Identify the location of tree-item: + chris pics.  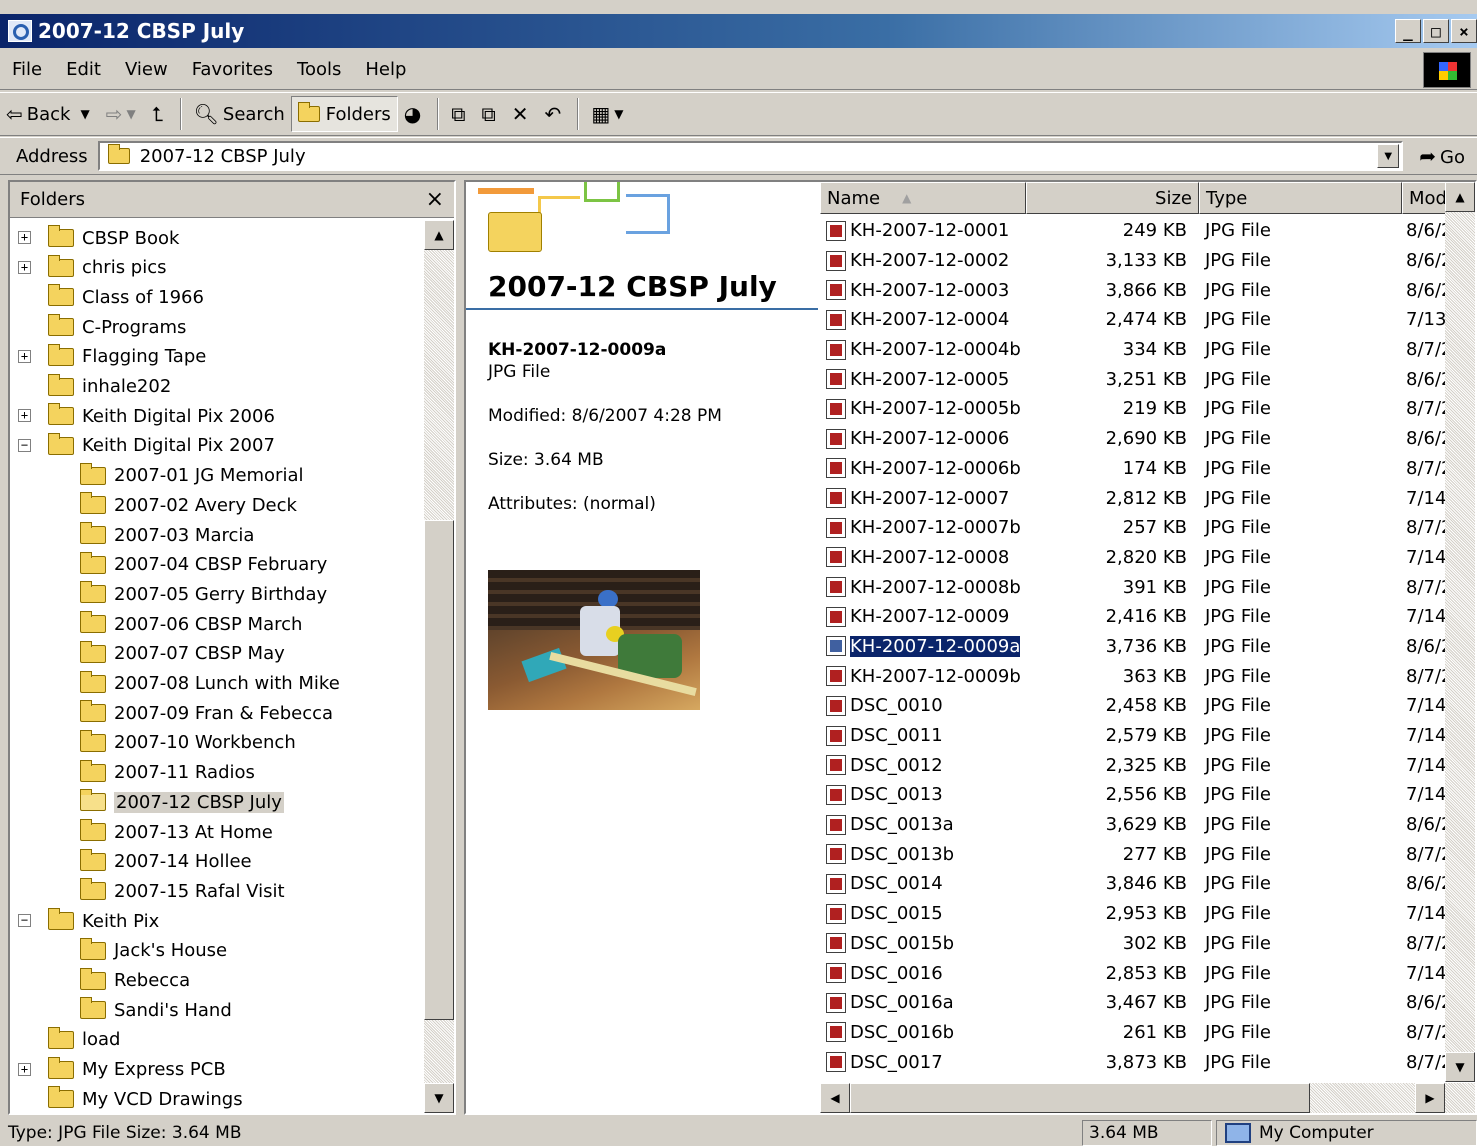
(92, 268).